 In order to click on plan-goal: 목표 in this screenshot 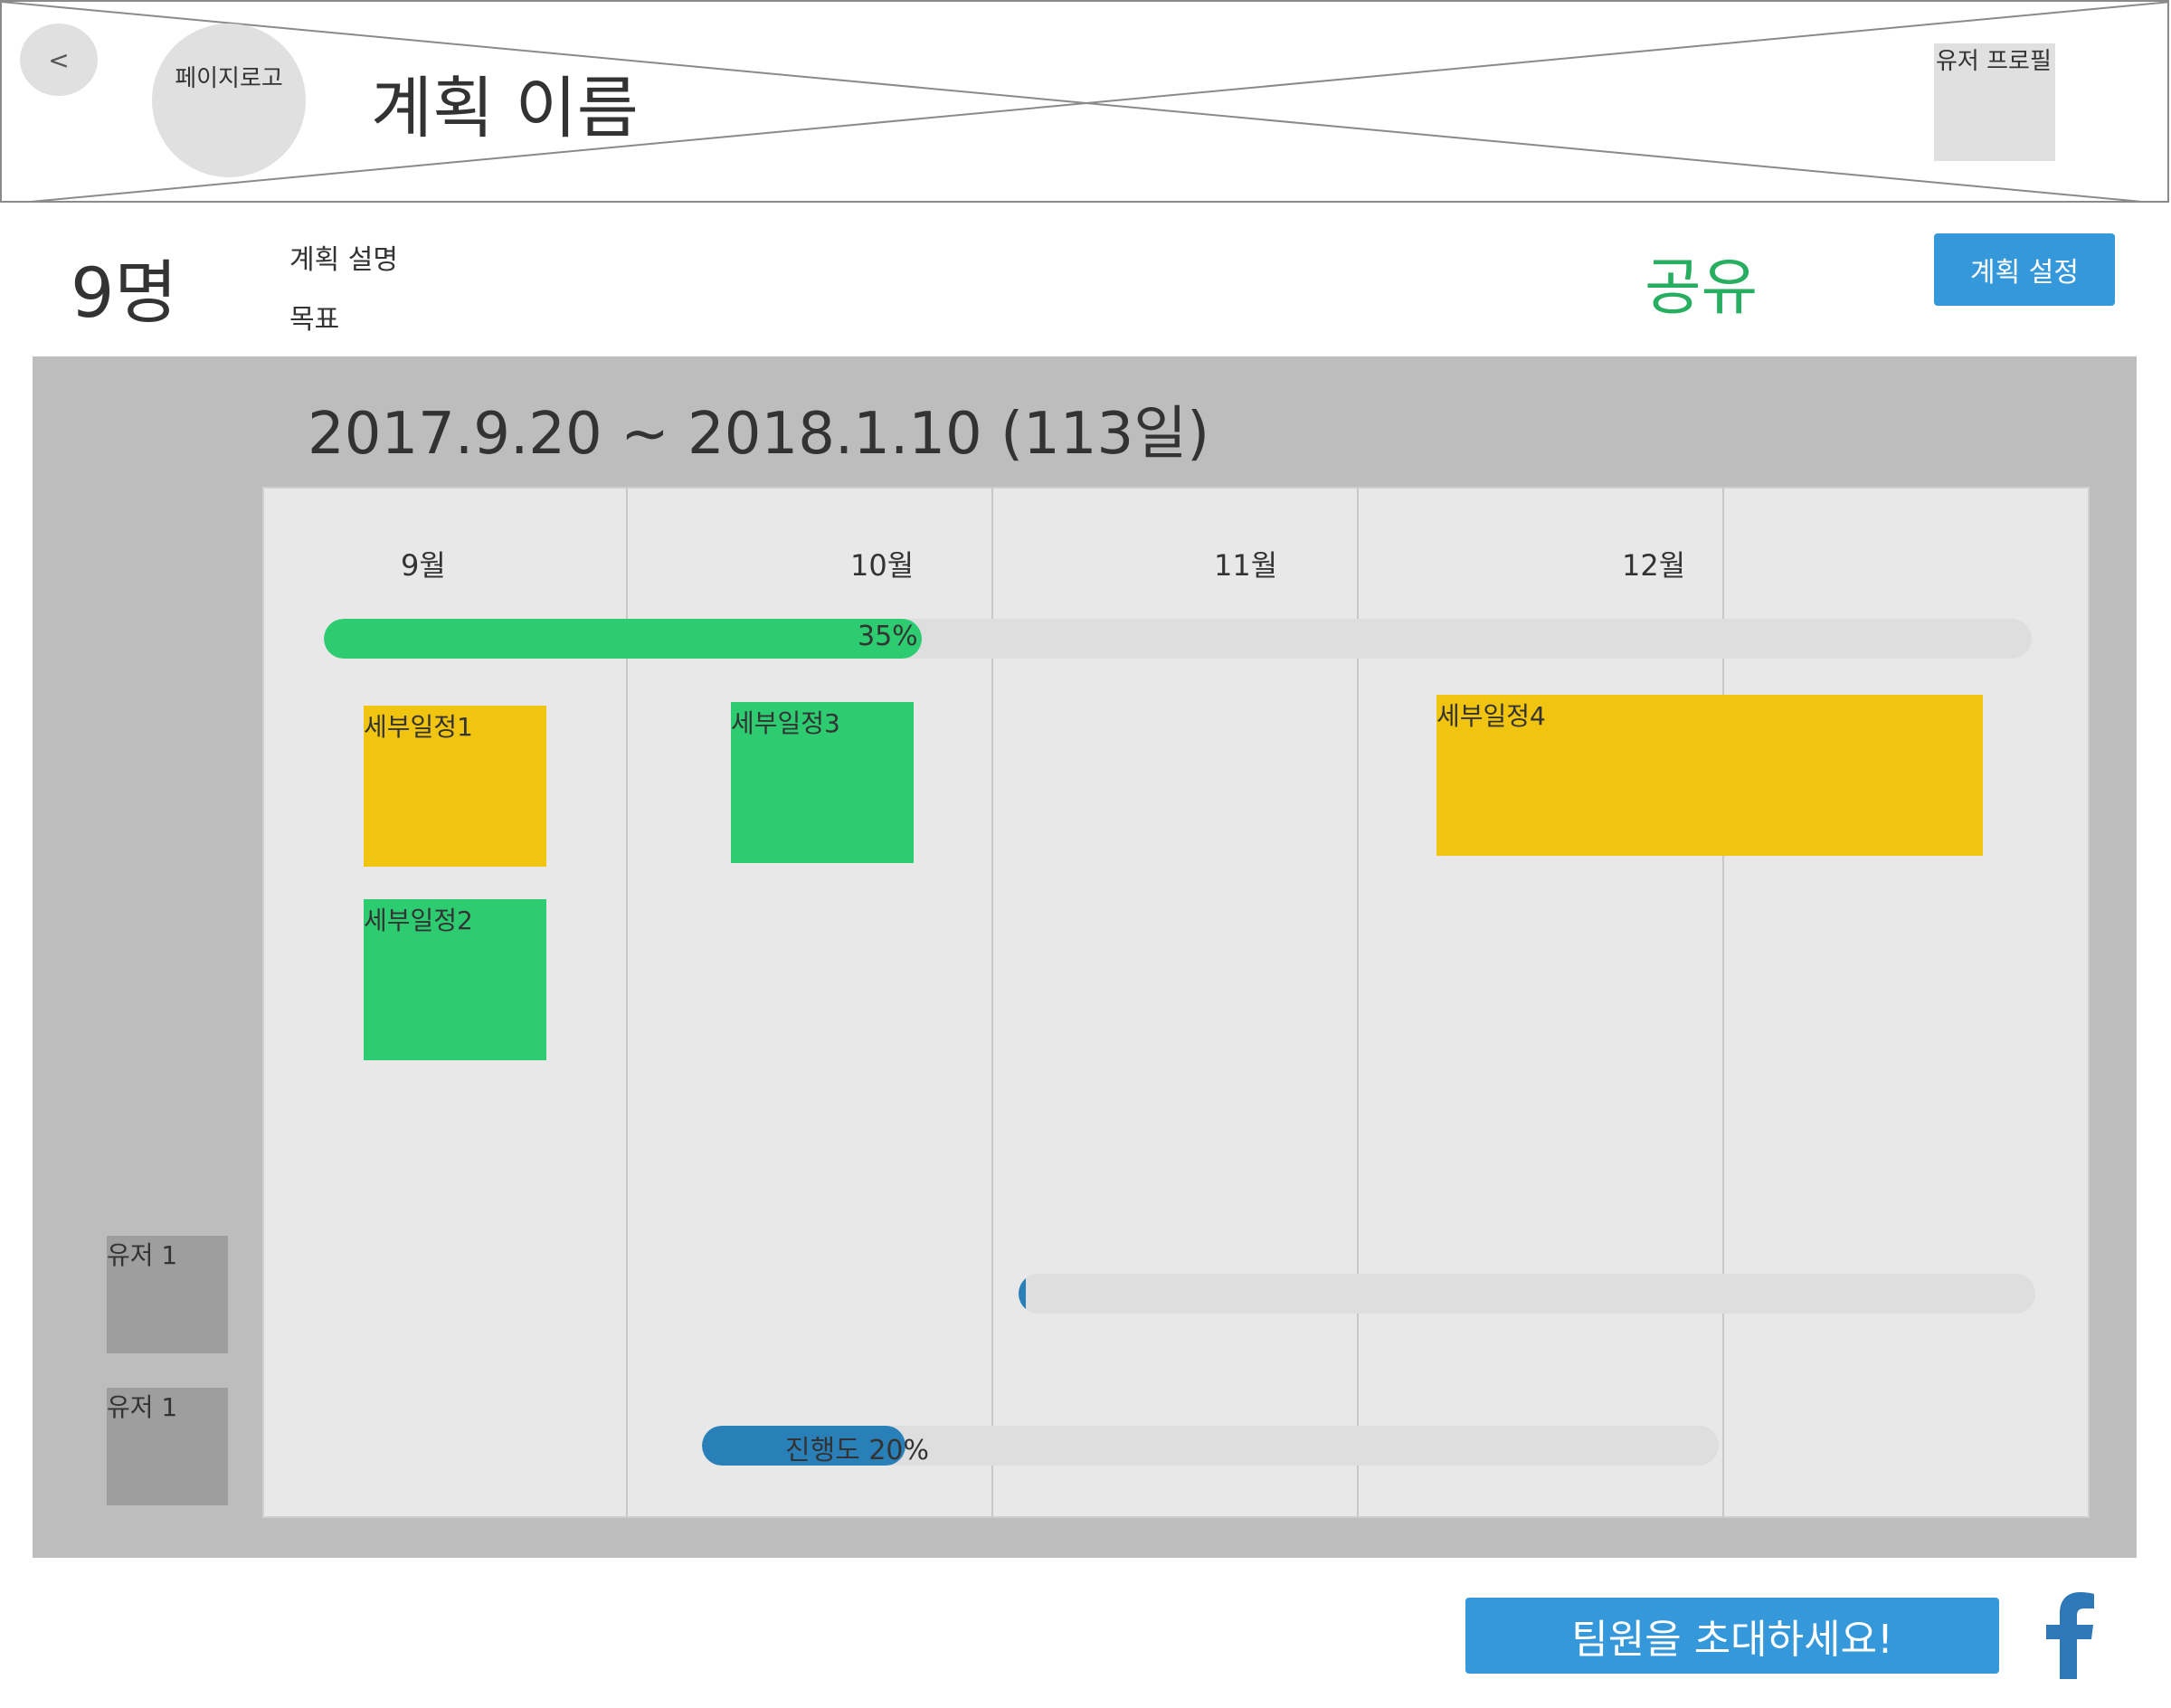, I will do `click(314, 320)`.